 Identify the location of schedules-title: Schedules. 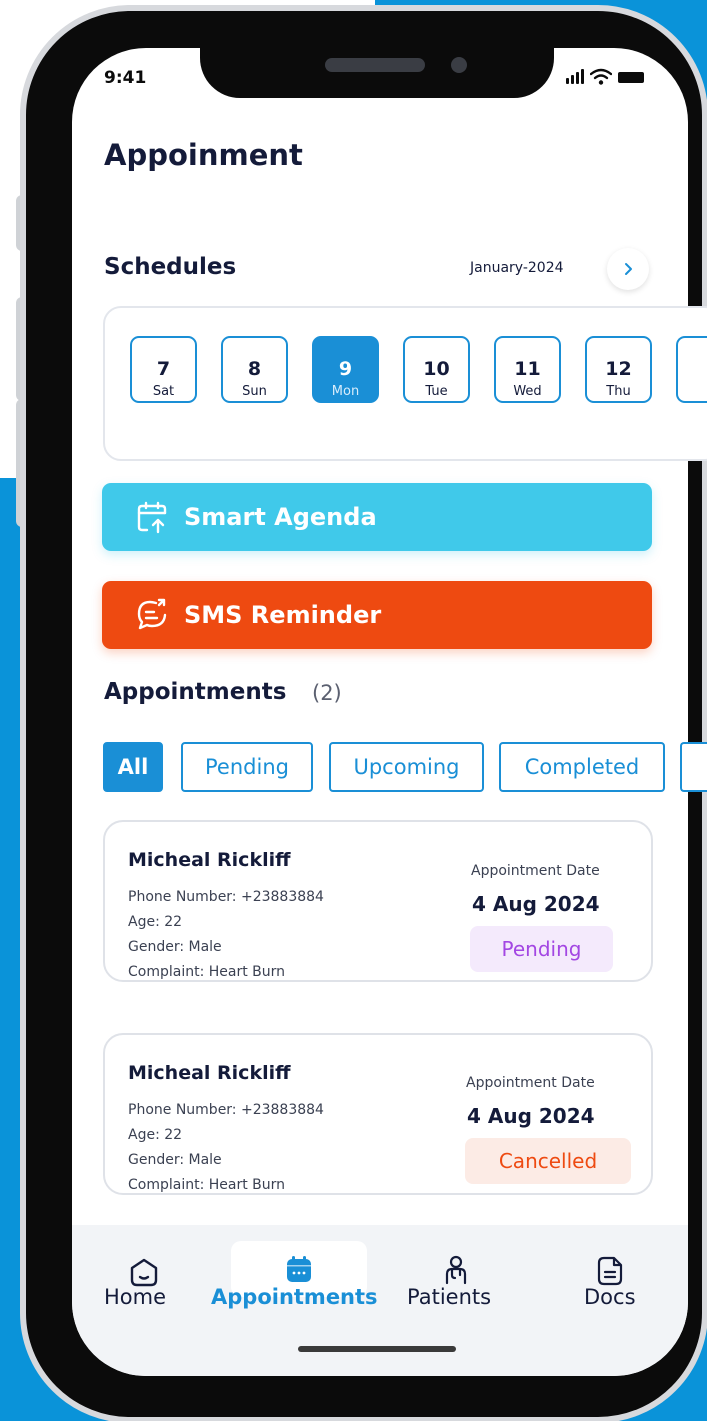
(170, 267).